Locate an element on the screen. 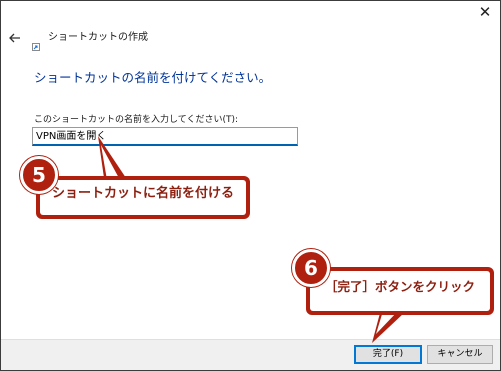 This screenshot has width=501, height=371. annotation-text-5: ショートカットに名前を付ける is located at coordinates (142, 193).